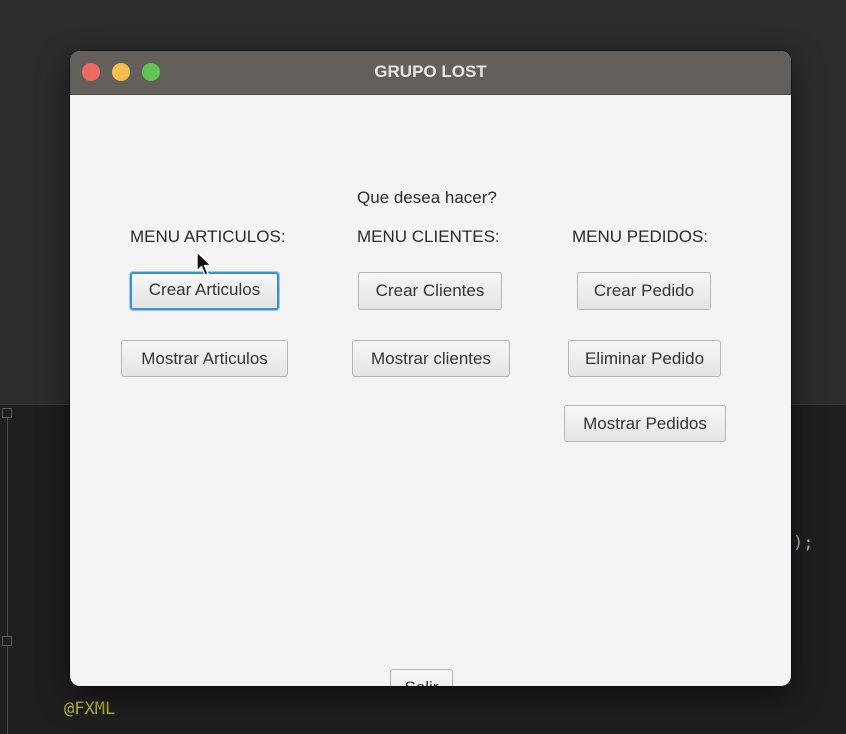 The image size is (846, 734). I want to click on menu-clientes-heading: MENU CLIENTES:, so click(428, 236).